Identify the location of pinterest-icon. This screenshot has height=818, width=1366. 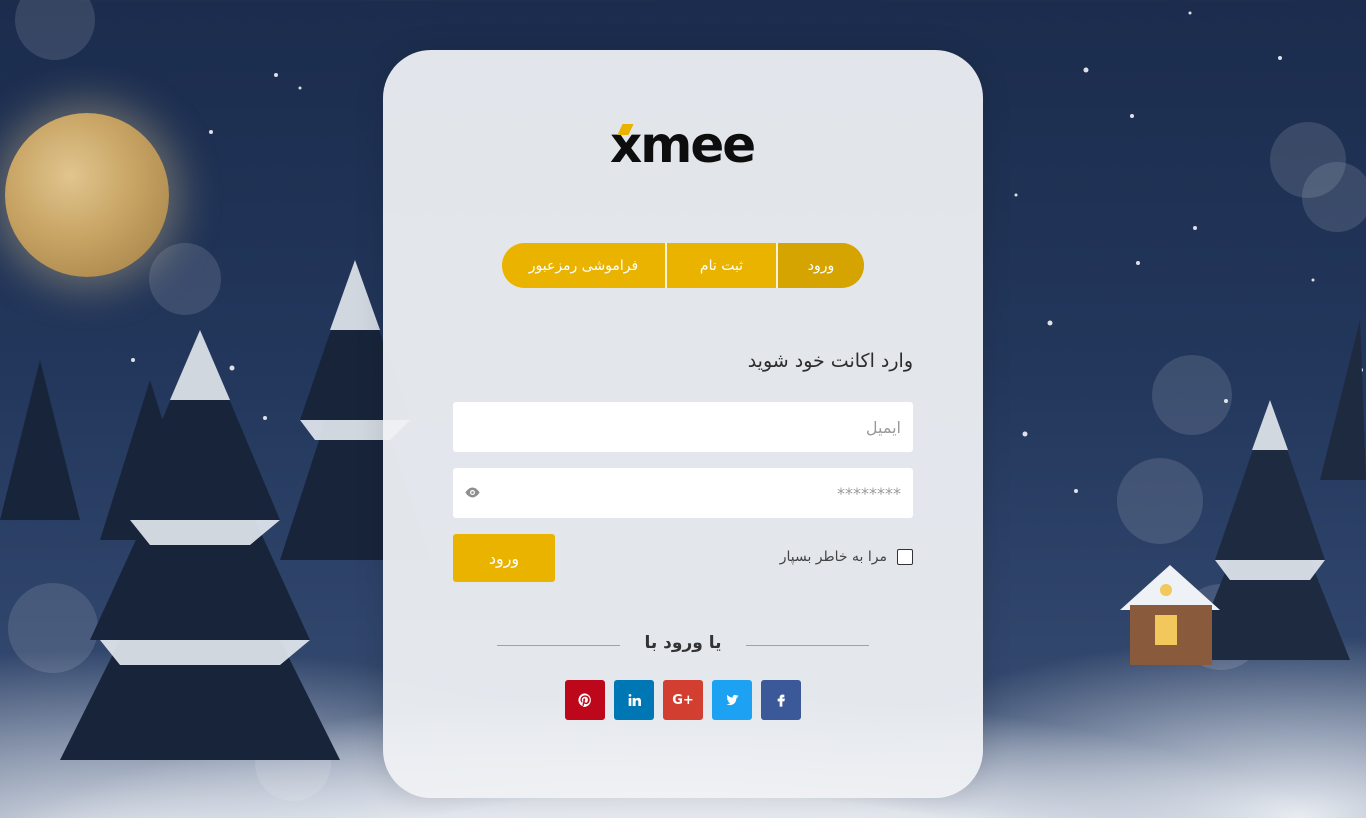
(584, 700).